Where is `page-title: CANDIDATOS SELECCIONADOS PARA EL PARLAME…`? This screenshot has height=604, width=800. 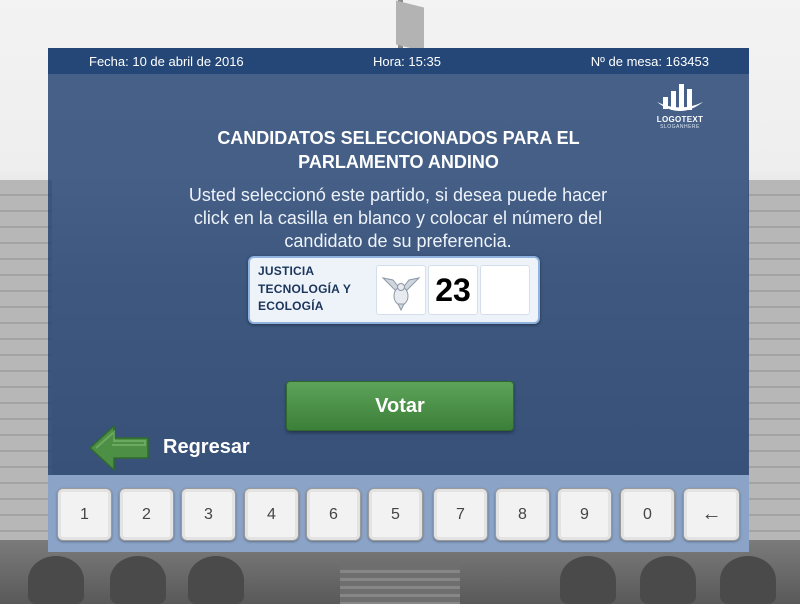 page-title: CANDIDATOS SELECCIONADOS PARA EL PARLAME… is located at coordinates (398, 150).